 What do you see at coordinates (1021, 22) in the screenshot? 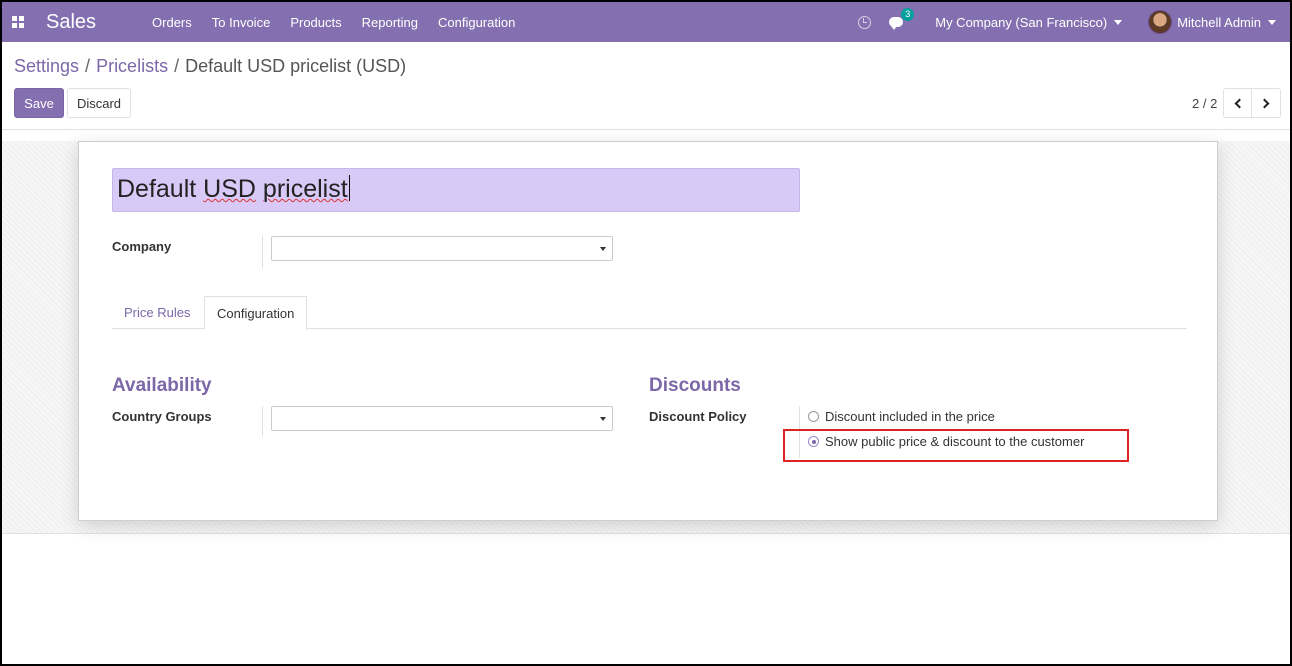
I see `company-name: My Company (San Francisco)` at bounding box center [1021, 22].